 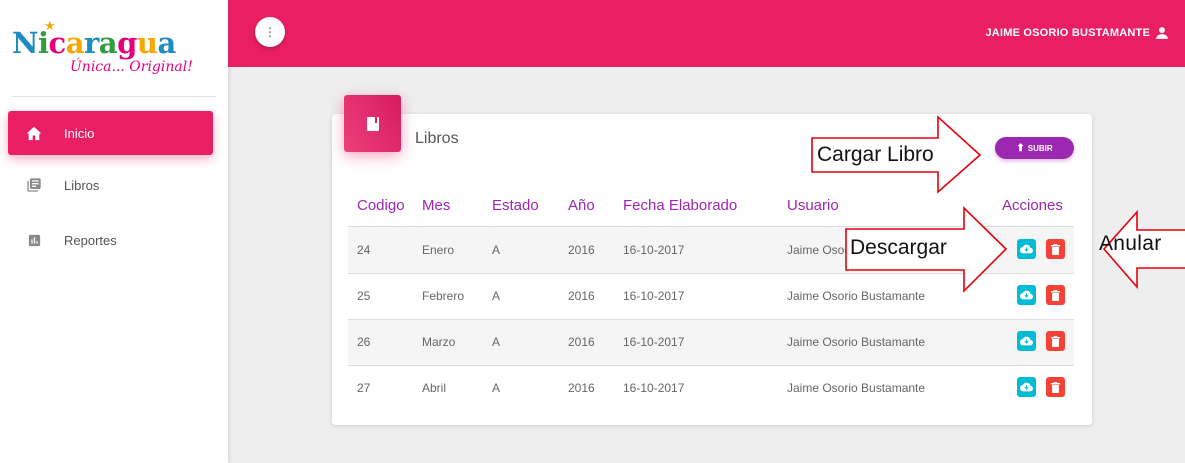 What do you see at coordinates (1130, 243) in the screenshot?
I see `annotation-anular: Anular` at bounding box center [1130, 243].